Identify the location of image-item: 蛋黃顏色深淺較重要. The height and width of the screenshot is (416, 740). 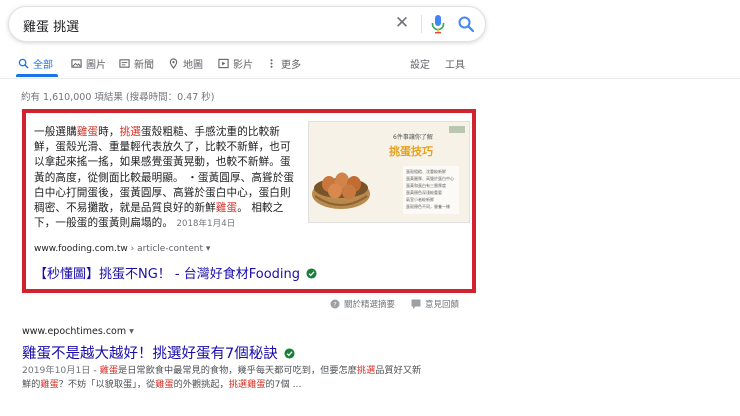
(424, 192).